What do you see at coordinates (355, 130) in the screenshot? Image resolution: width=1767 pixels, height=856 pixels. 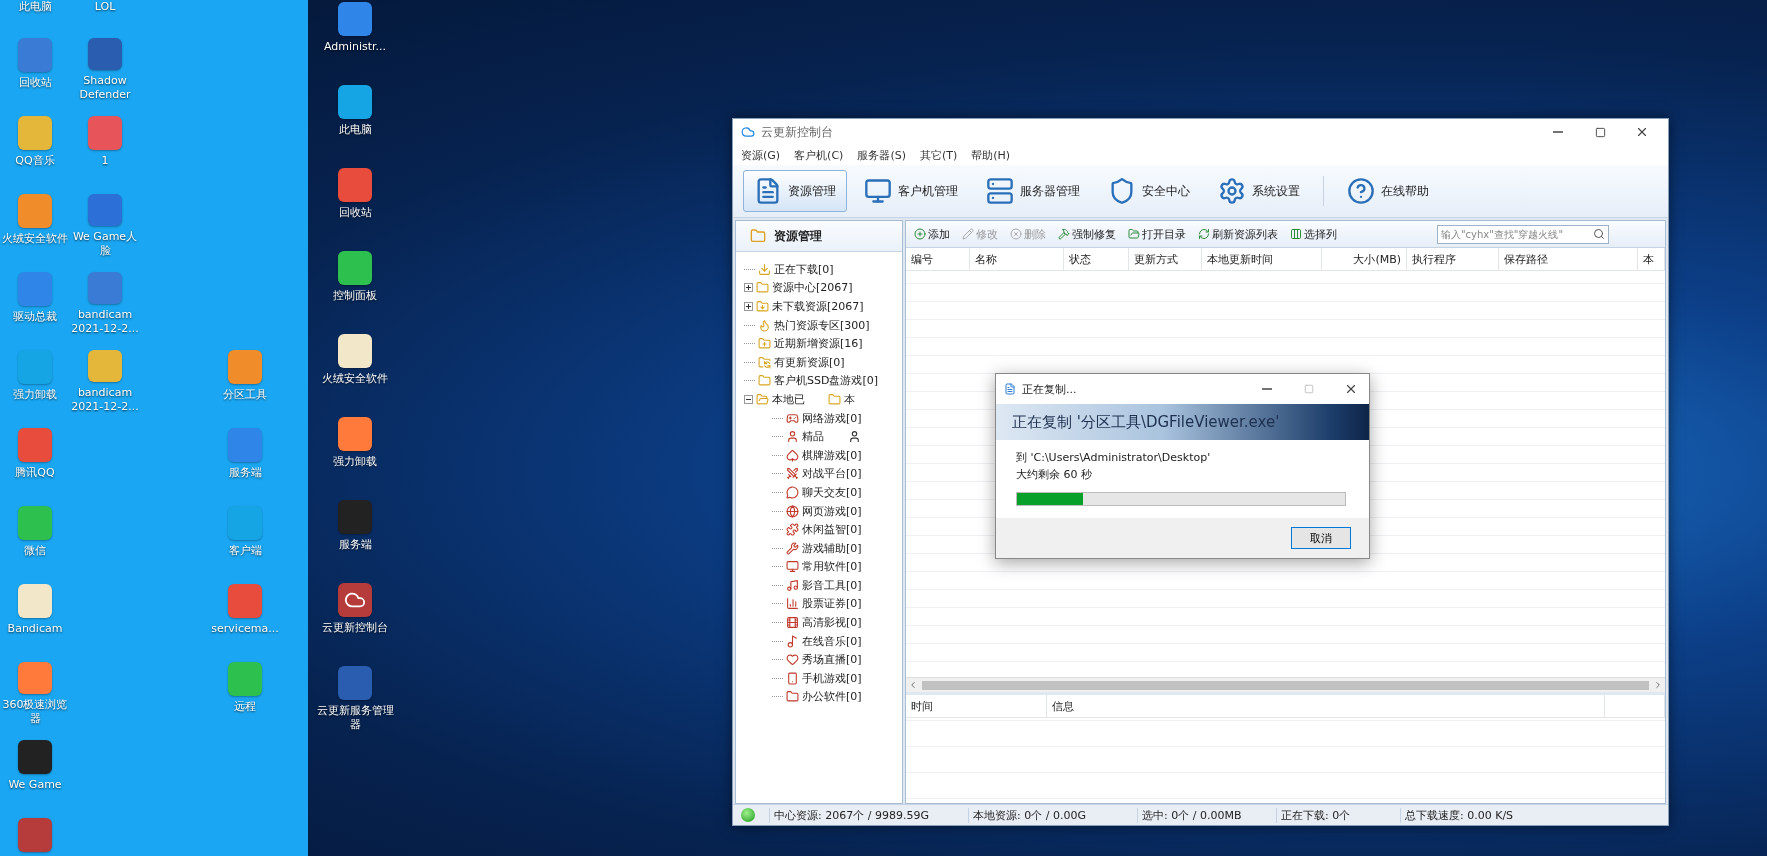 I see `desktop-icon-label: 此电脑` at bounding box center [355, 130].